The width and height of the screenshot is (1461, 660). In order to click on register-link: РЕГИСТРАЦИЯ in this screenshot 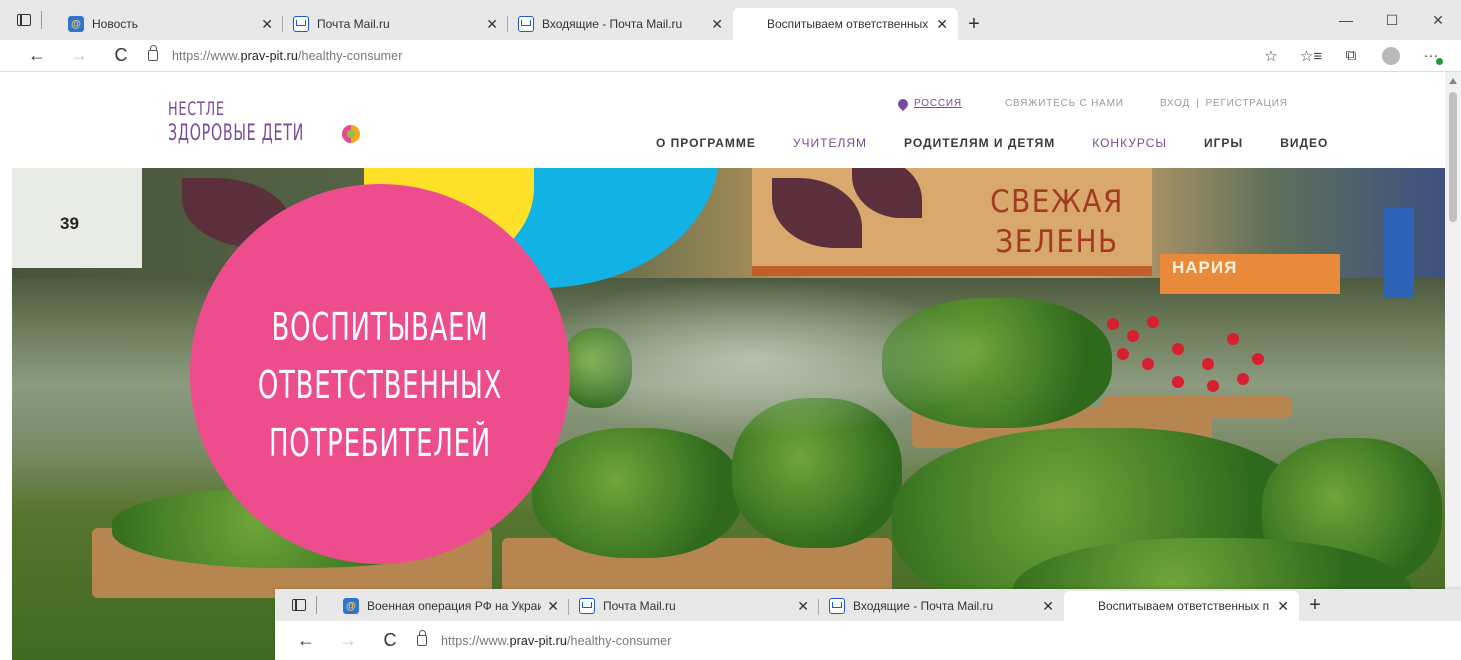, I will do `click(1247, 103)`.